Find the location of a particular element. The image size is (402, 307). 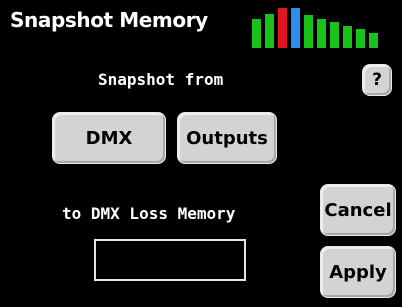

cancel-button: Cancel is located at coordinates (358, 210).